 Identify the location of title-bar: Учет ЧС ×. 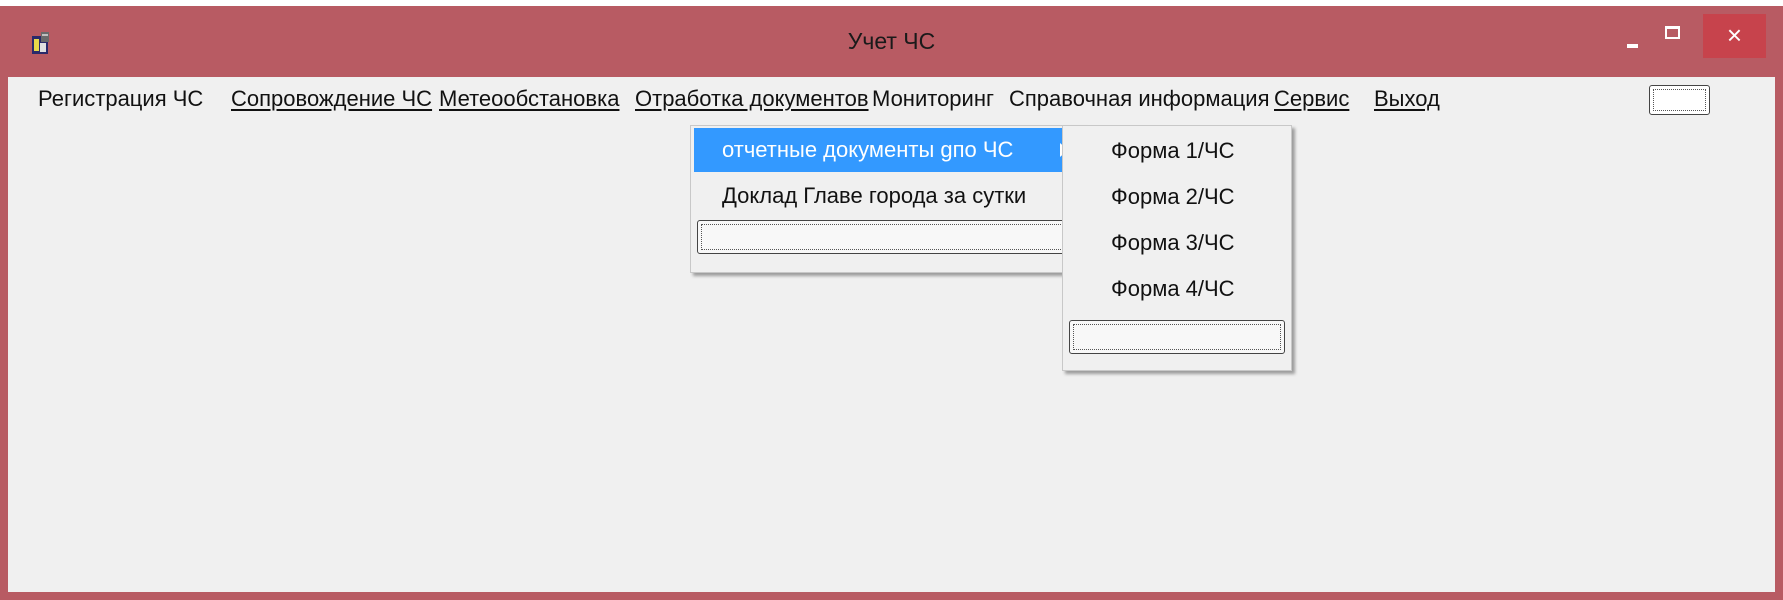
(891, 41).